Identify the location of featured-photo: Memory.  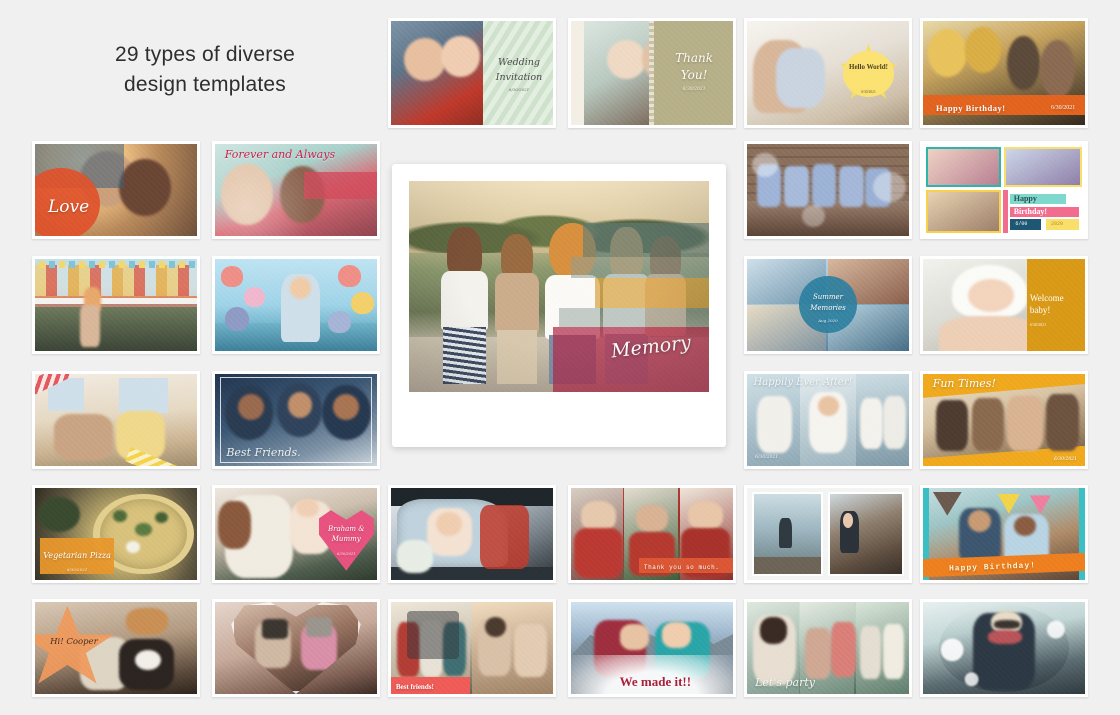
(559, 286).